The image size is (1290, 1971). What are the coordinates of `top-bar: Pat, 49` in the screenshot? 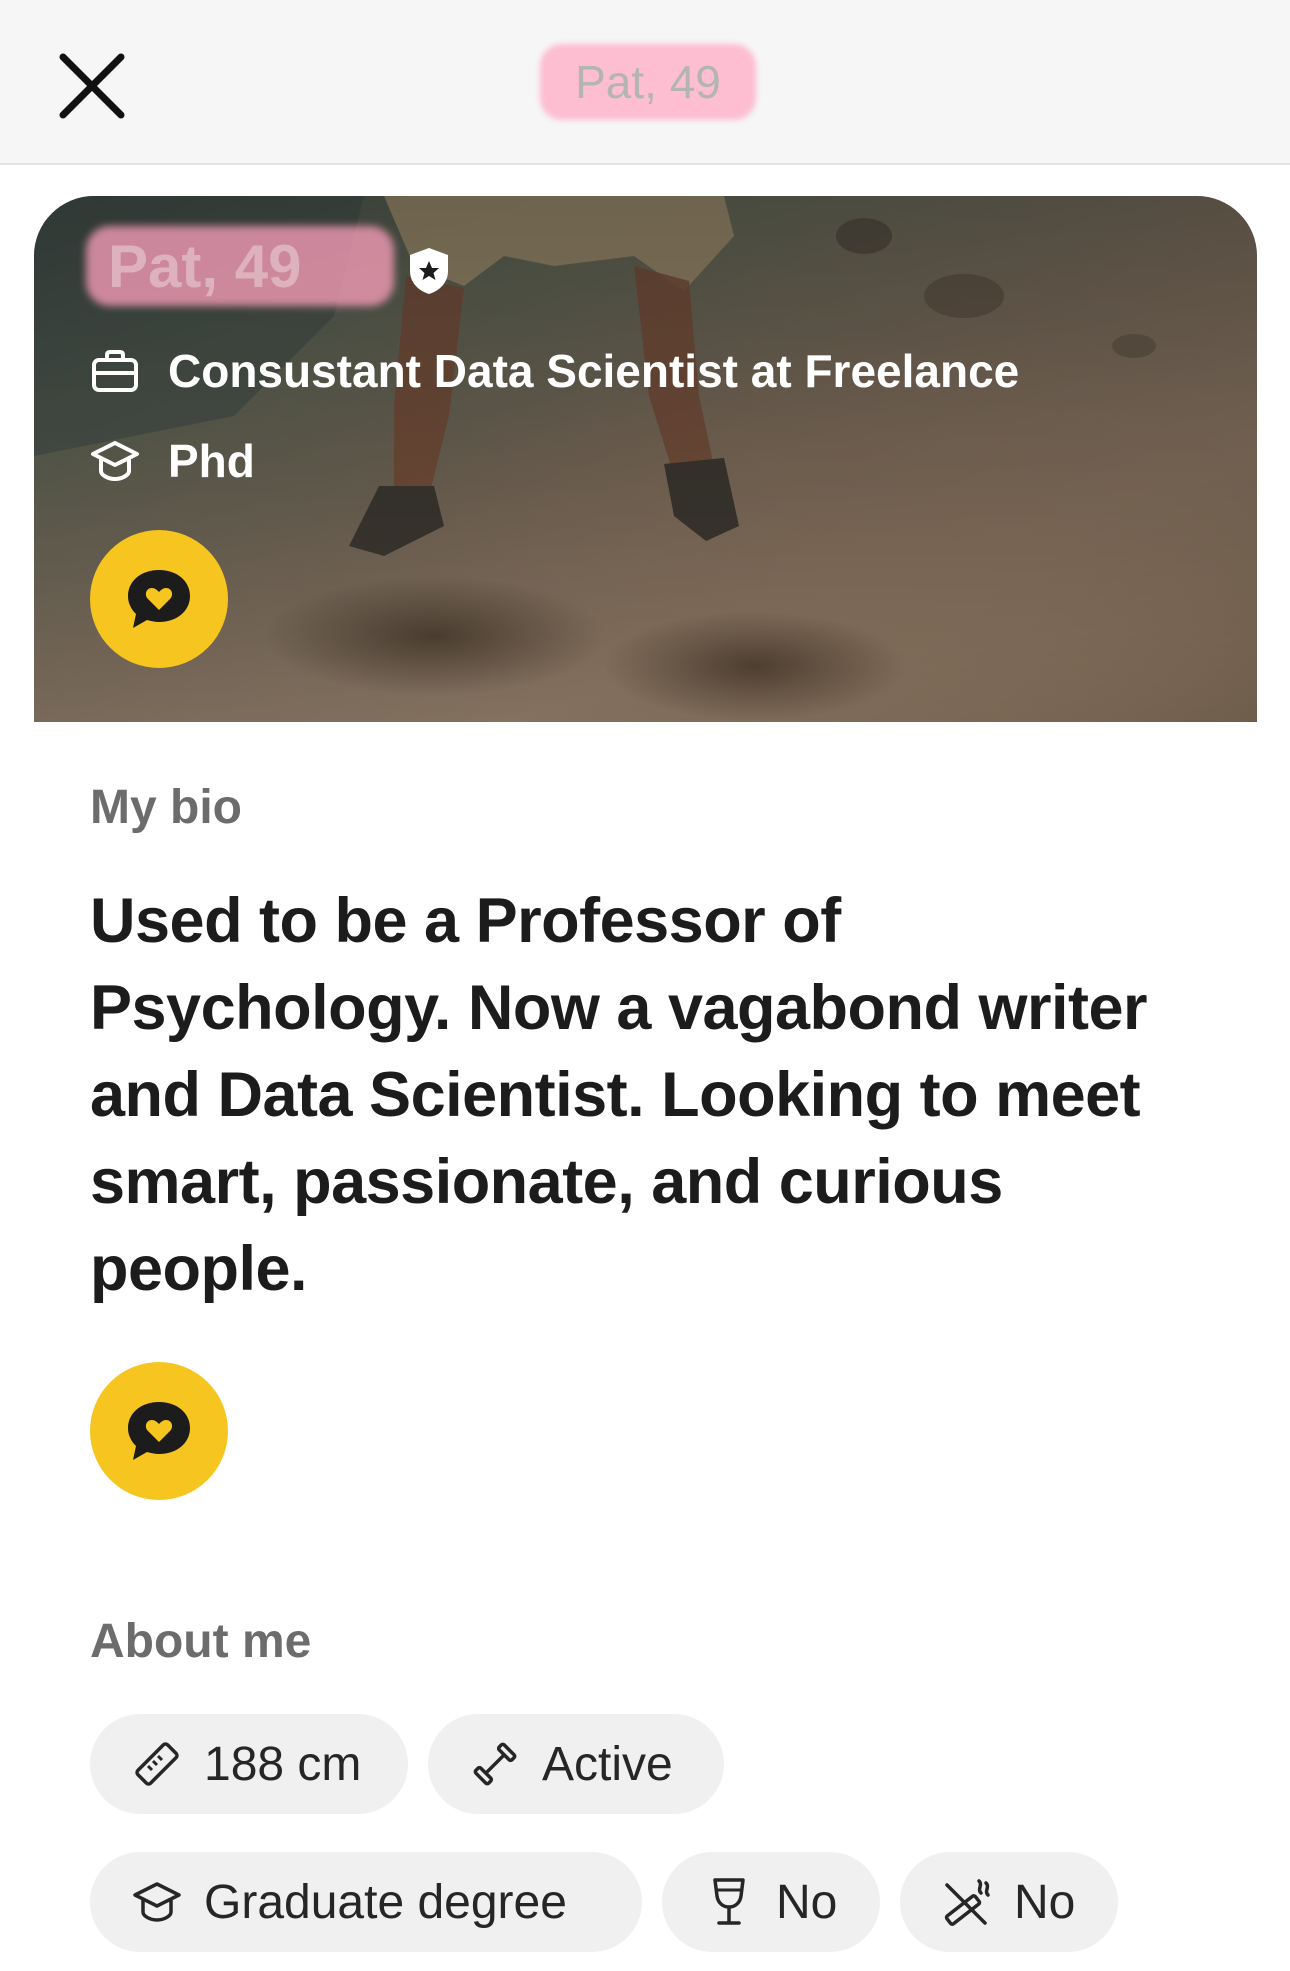 It's located at (645, 82).